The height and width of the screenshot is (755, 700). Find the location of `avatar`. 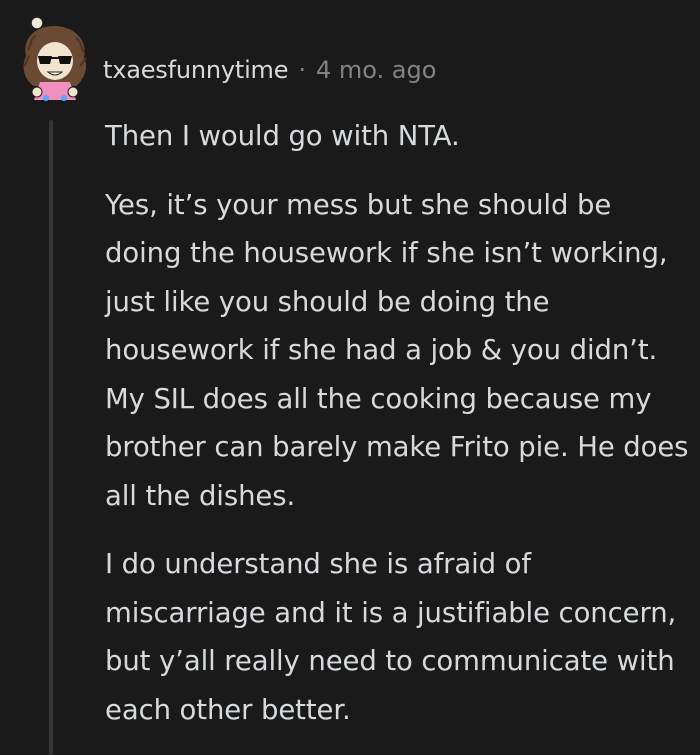

avatar is located at coordinates (55, 61).